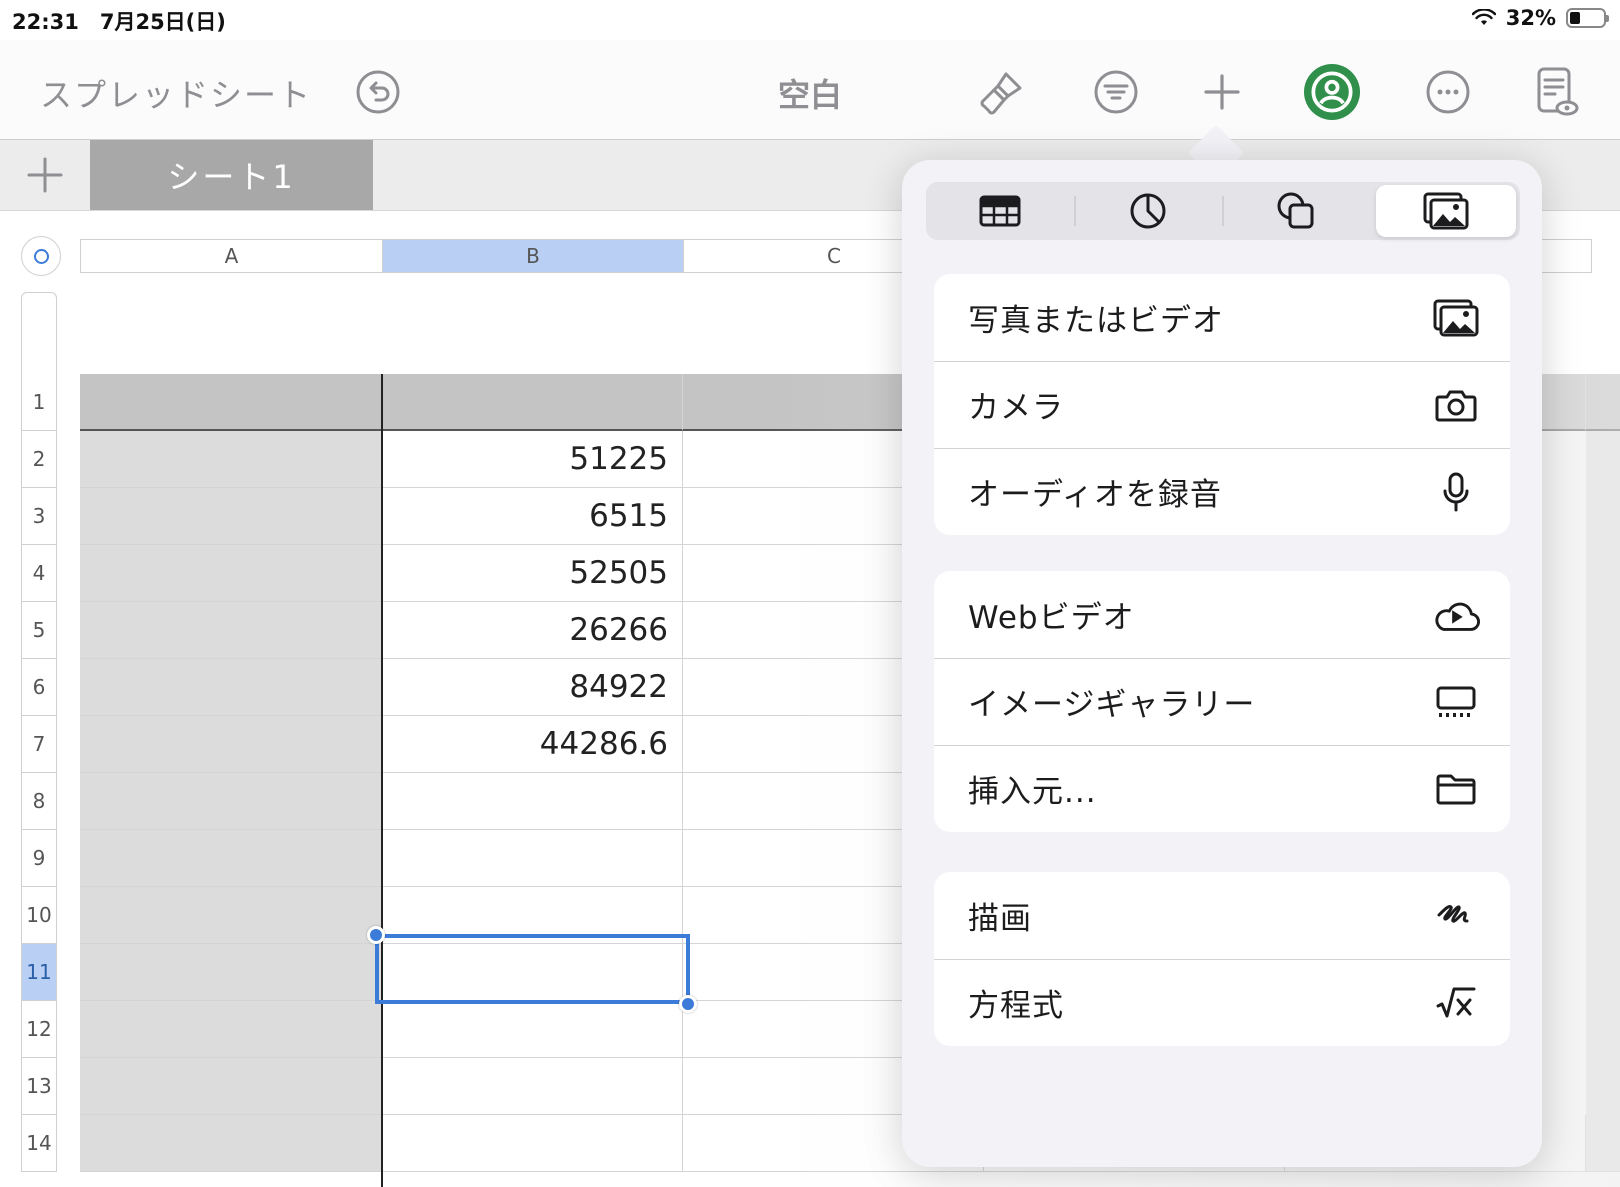 This screenshot has height=1187, width=1620. Describe the element at coordinates (1456, 1003) in the screenshot. I see `equation-icon` at that location.